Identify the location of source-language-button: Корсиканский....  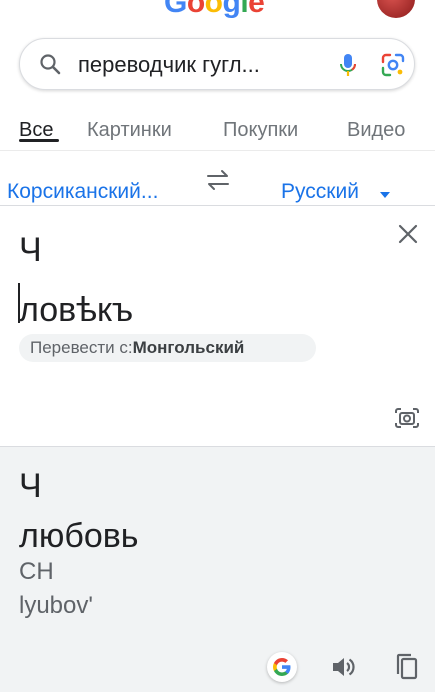
(97, 192).